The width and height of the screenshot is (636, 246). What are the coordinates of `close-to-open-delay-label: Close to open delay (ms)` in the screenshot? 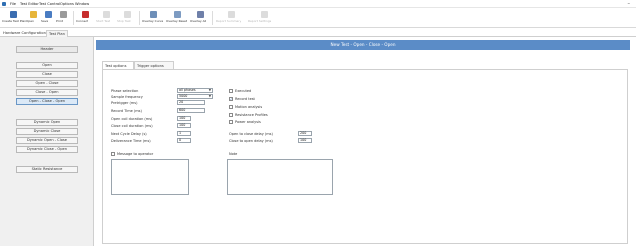 It's located at (251, 141).